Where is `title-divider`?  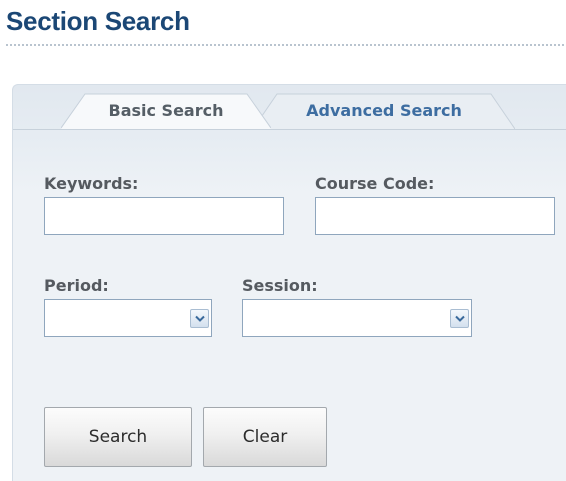 title-divider is located at coordinates (285, 45).